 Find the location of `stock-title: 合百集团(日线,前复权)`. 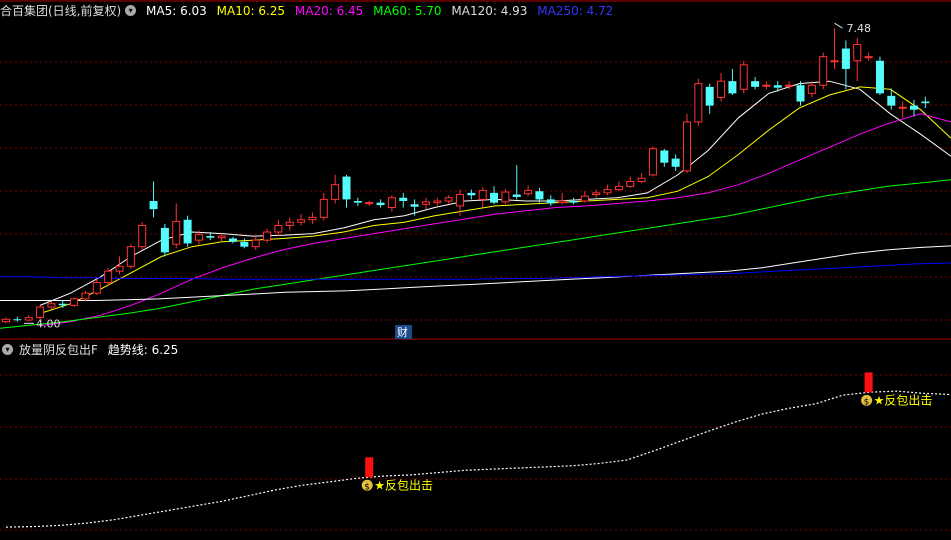

stock-title: 合百集团(日线,前复权) is located at coordinates (60, 11).